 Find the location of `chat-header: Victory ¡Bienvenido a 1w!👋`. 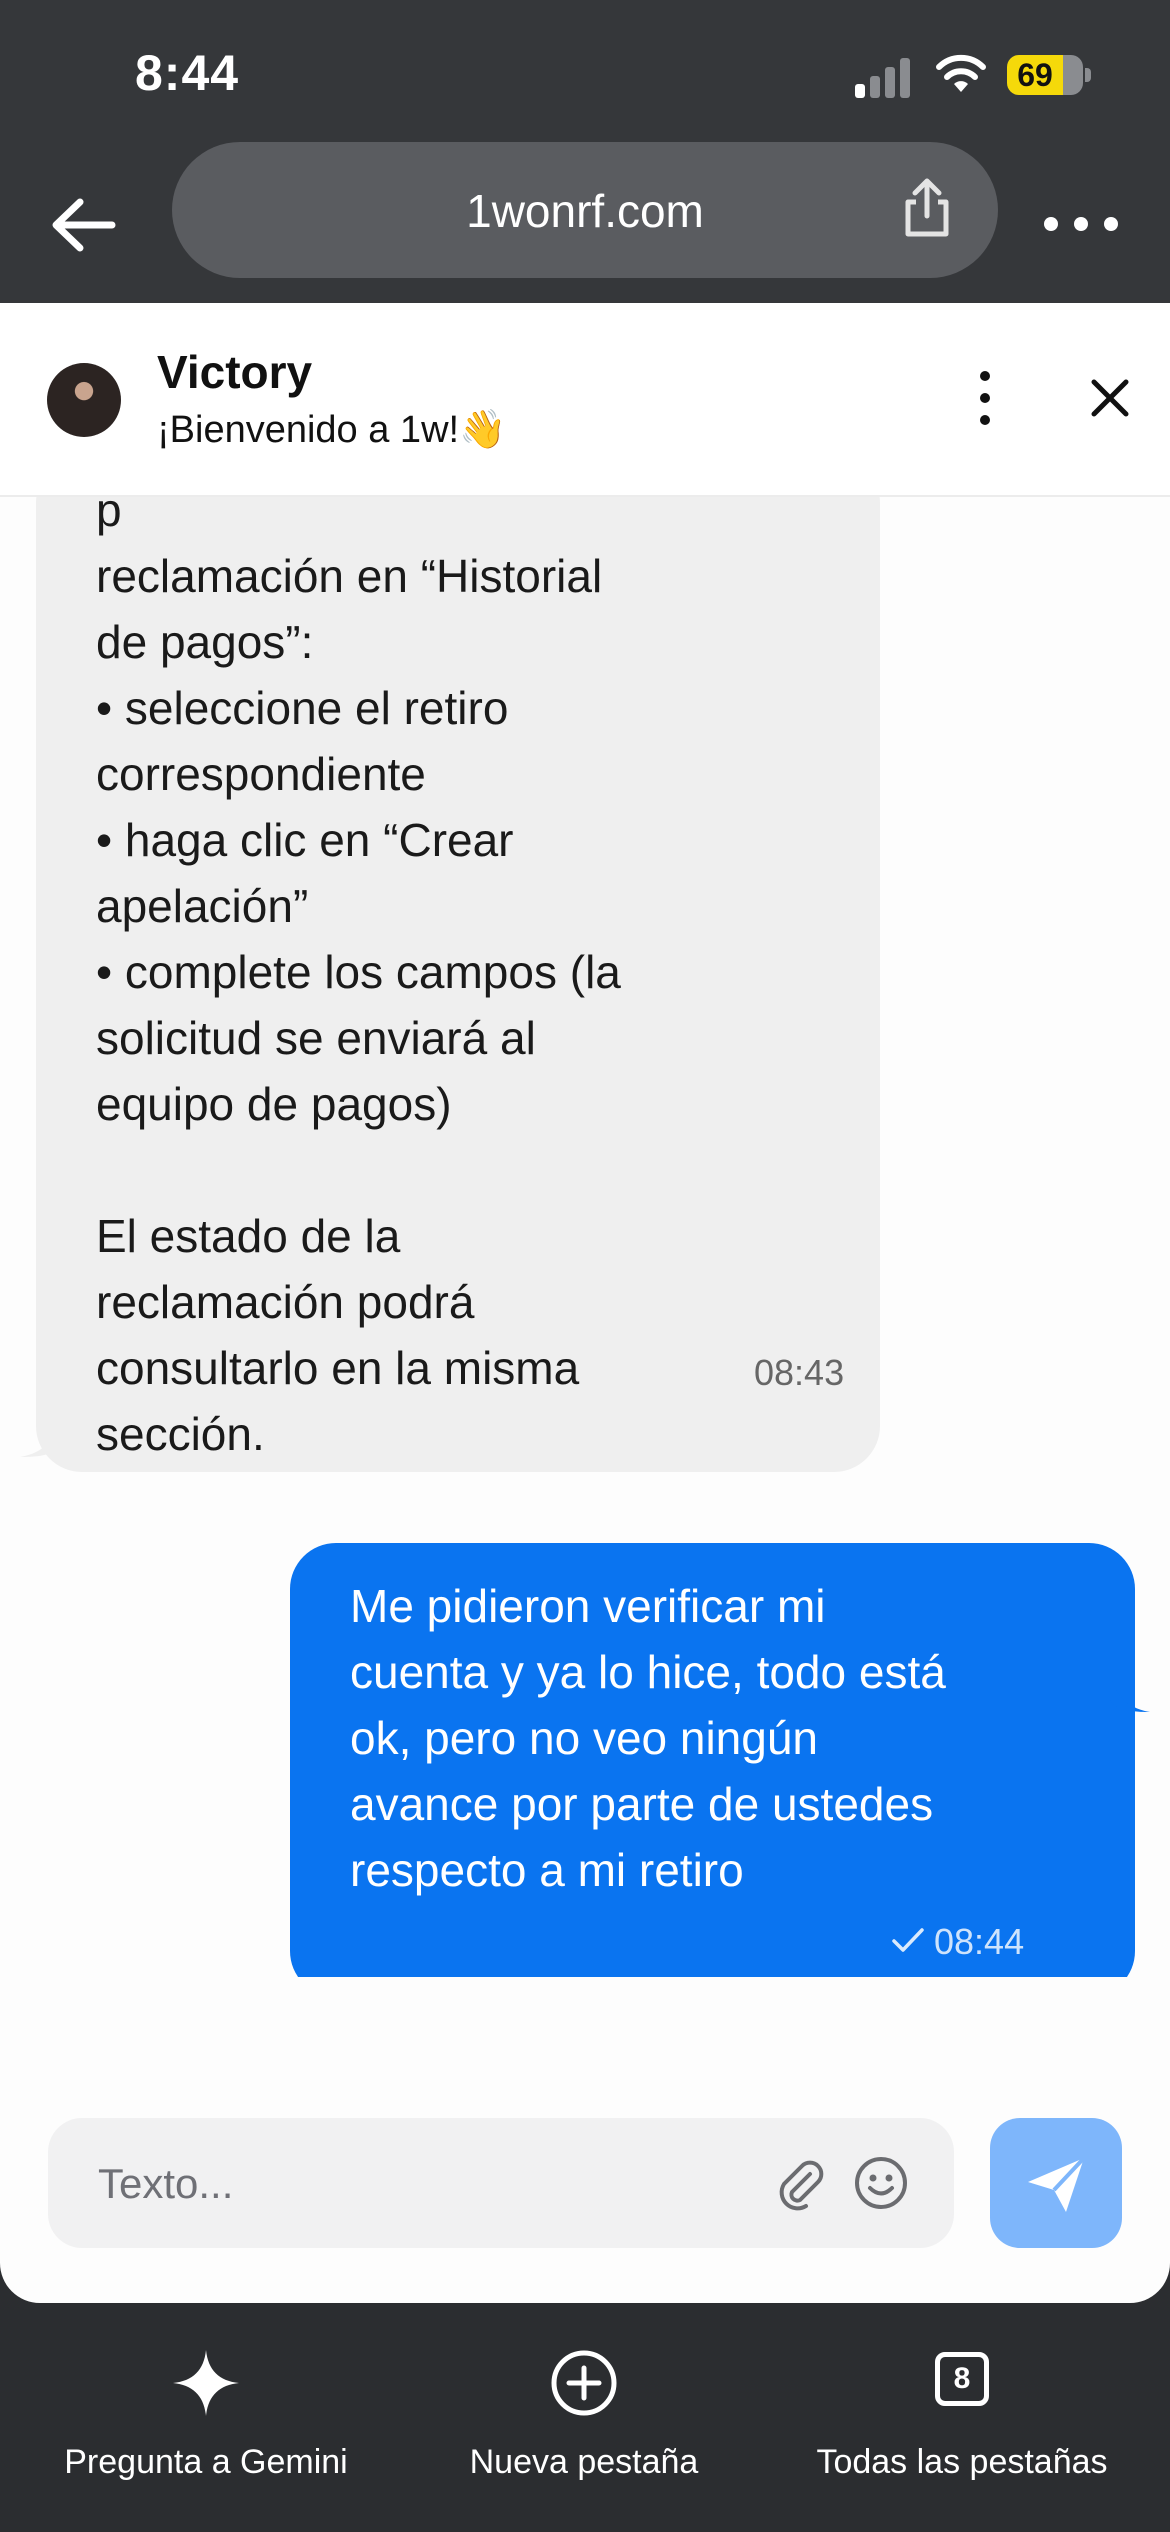

chat-header: Victory ¡Bienvenido a 1w!👋 is located at coordinates (585, 400).